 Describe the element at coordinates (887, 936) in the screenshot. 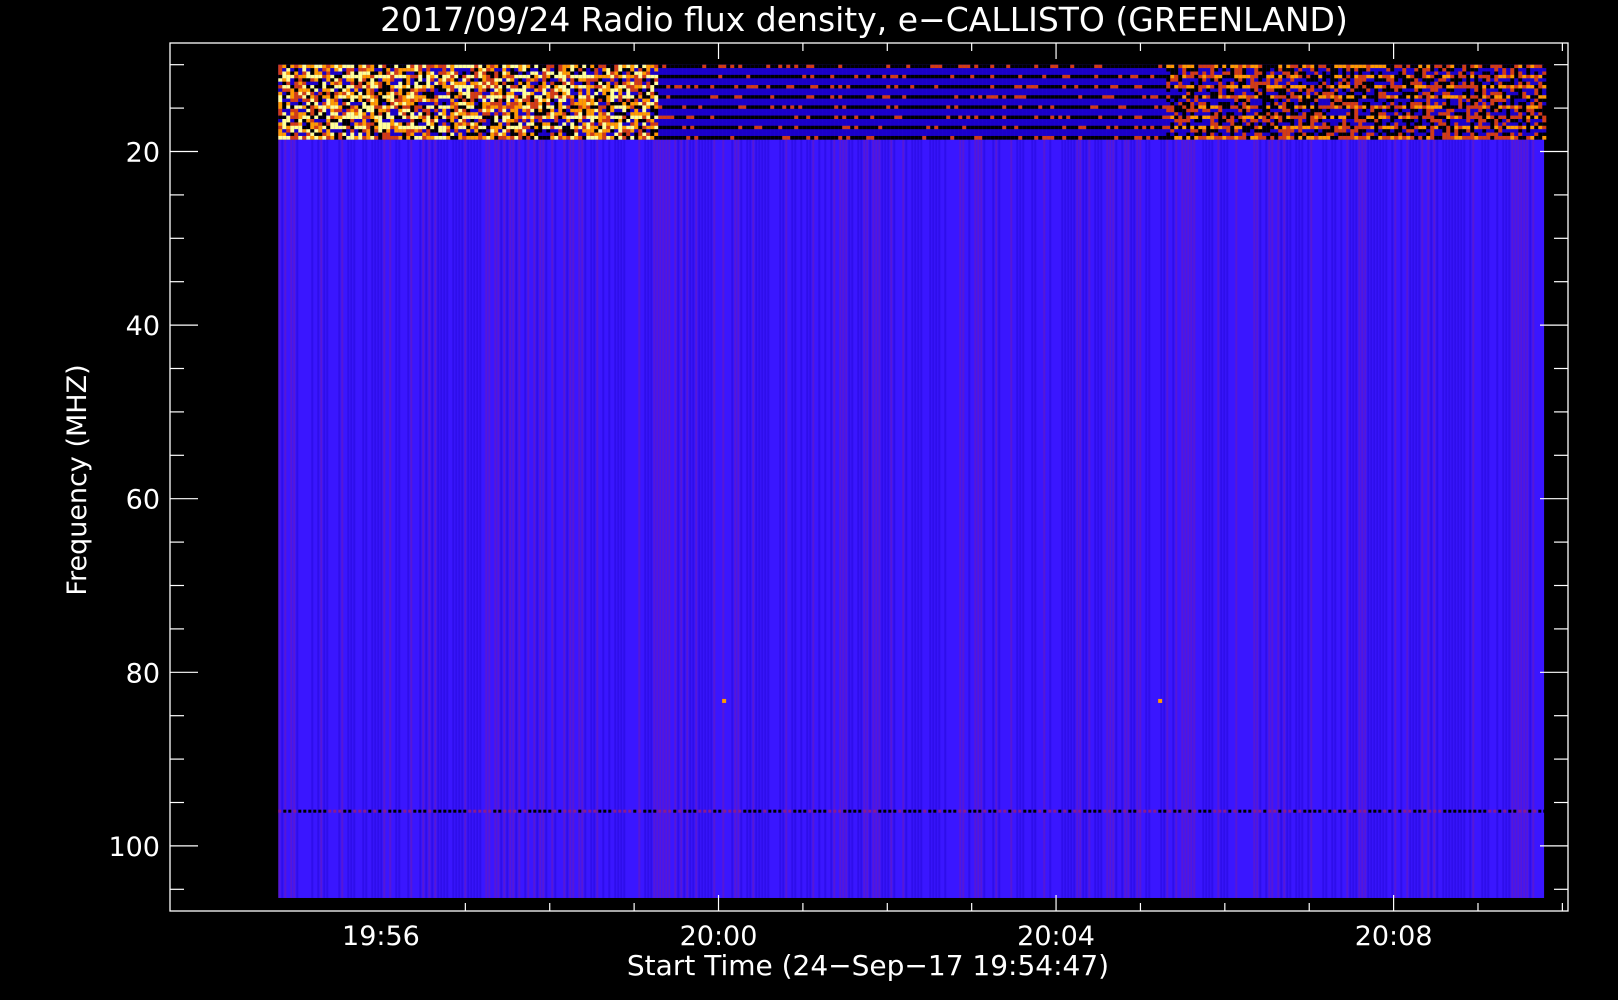

I see `x-tick-labels: 19:56 20:00 20:04 20:08` at that location.